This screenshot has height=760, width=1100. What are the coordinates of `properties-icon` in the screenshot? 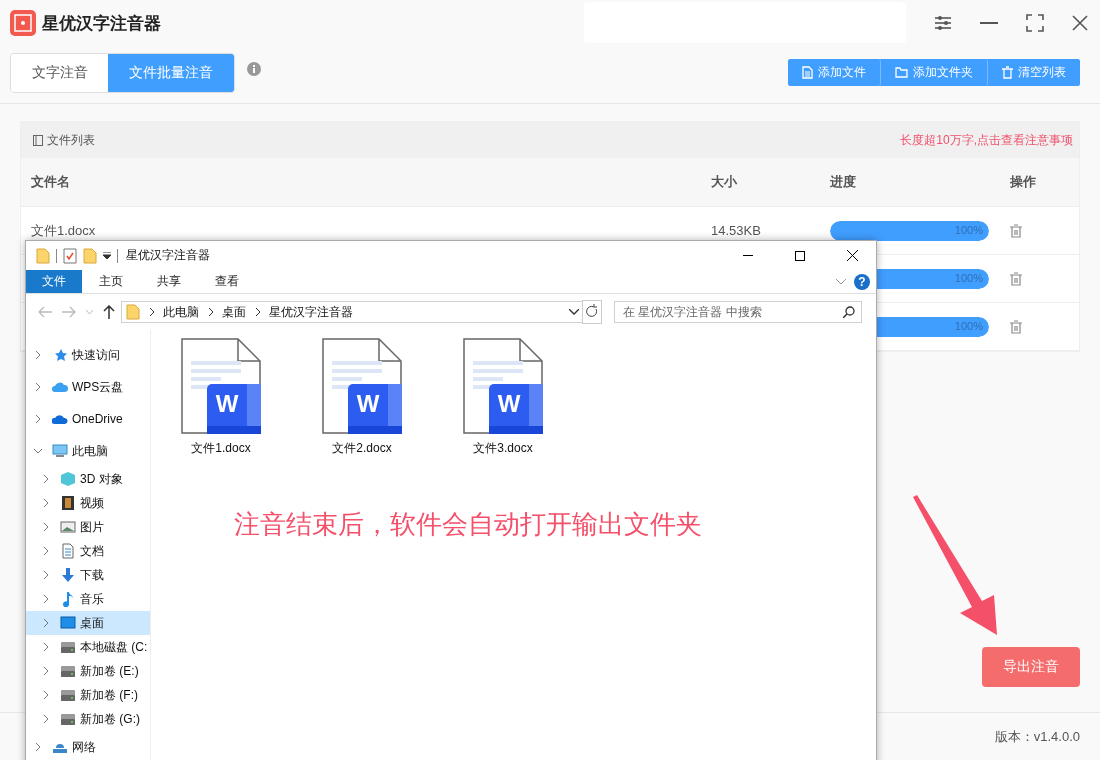 It's located at (70, 255).